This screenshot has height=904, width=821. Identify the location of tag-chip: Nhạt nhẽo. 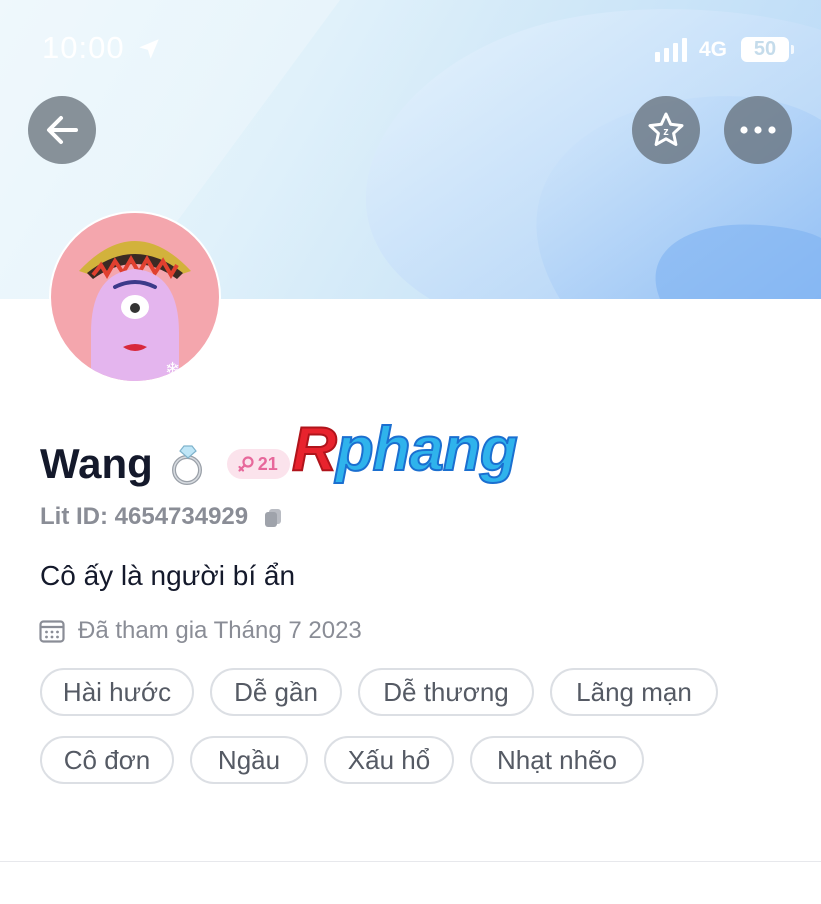
(557, 760).